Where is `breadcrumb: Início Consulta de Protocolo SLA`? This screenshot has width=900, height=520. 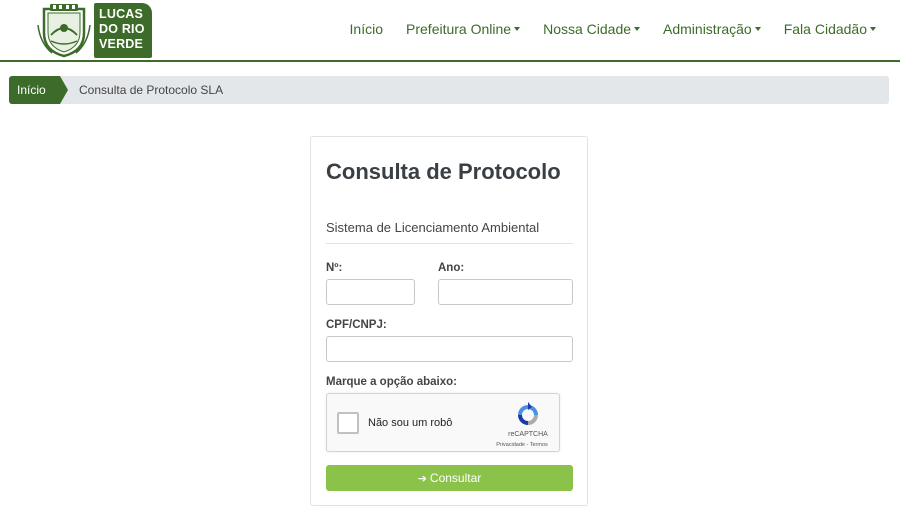 breadcrumb: Início Consulta de Protocolo SLA is located at coordinates (449, 90).